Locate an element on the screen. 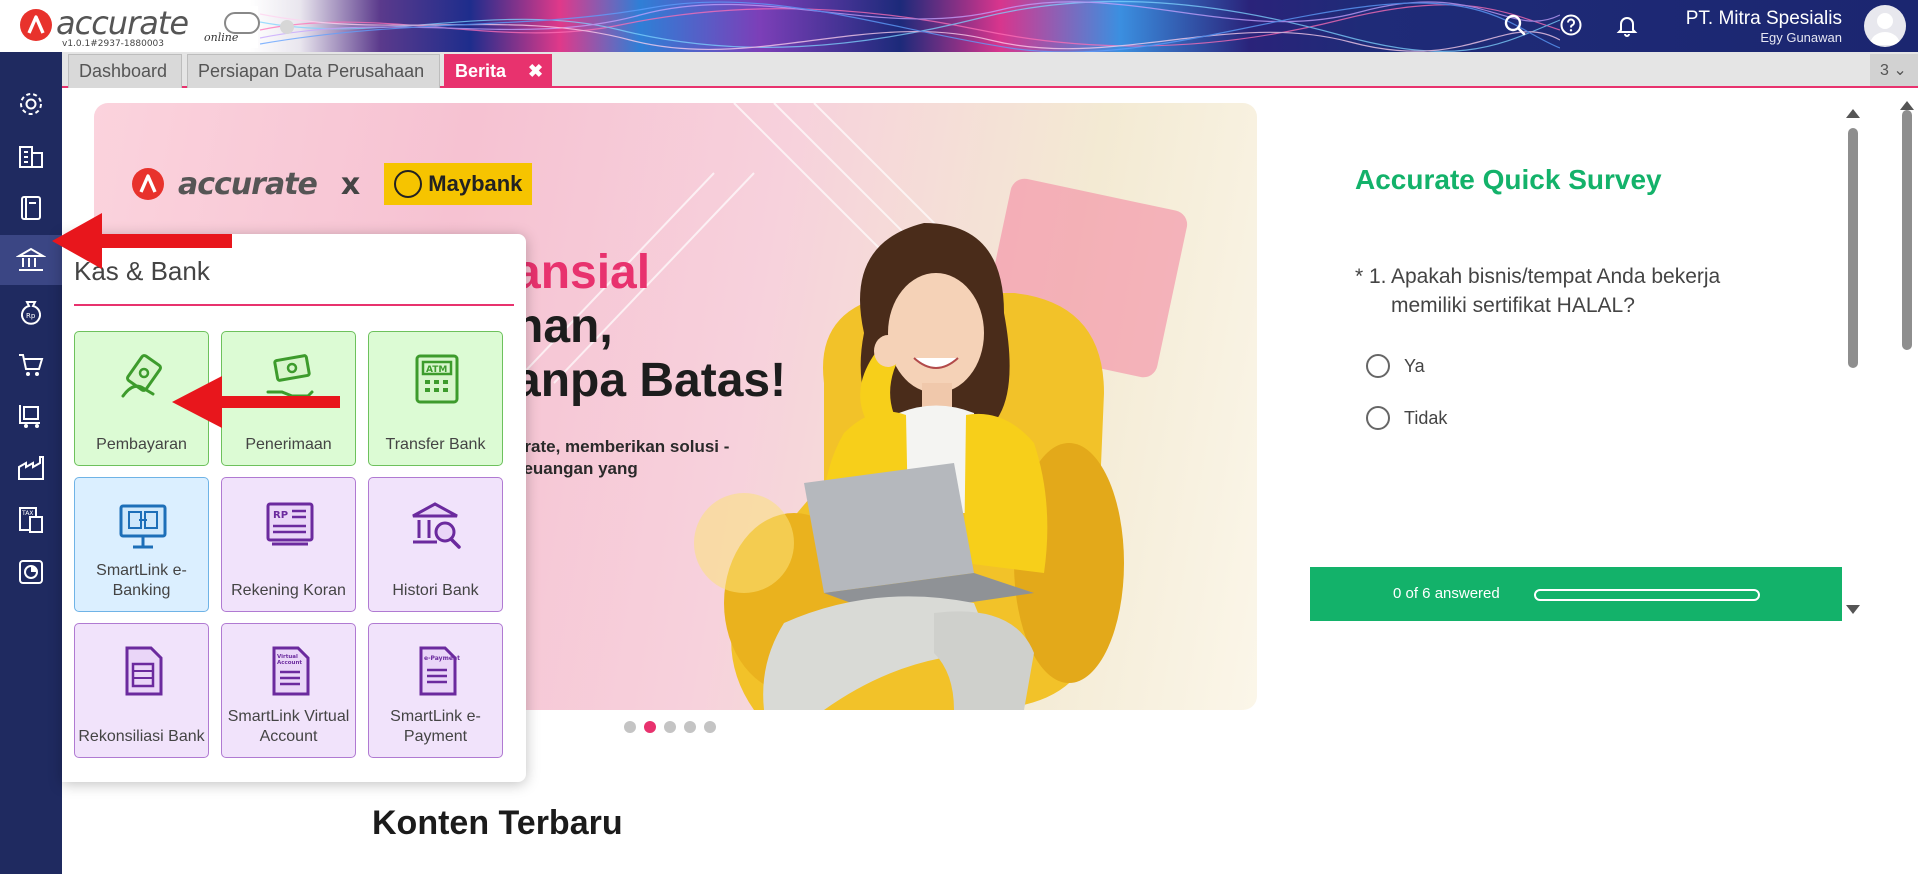 Image resolution: width=1918 pixels, height=874 pixels. menu-tile-histori-bank: Histori Bank is located at coordinates (435, 544).